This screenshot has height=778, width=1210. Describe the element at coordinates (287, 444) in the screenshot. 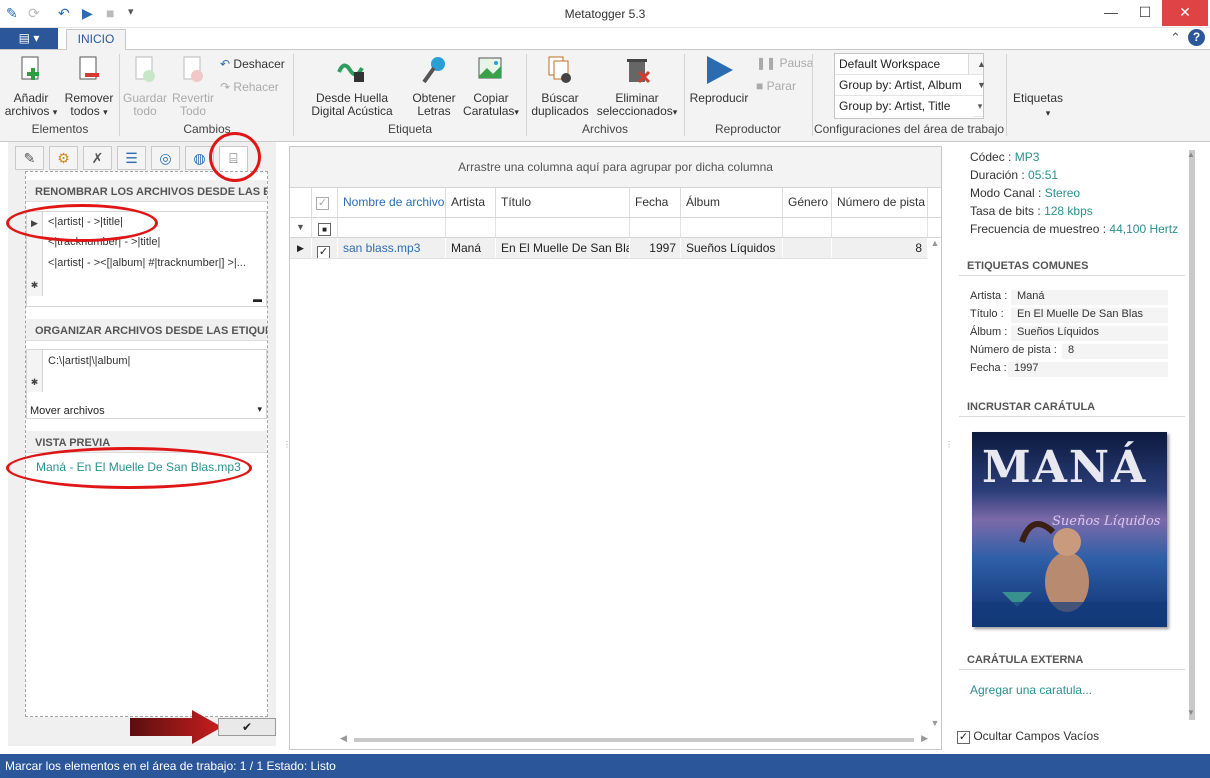

I see `left-splitter: ⋮` at that location.